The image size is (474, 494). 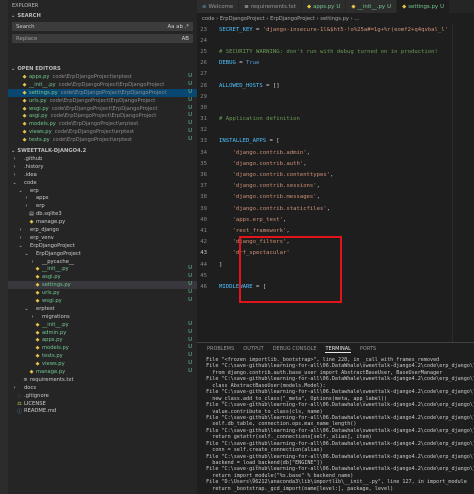 What do you see at coordinates (203, 107) in the screenshot?
I see `line-number: 30` at bounding box center [203, 107].